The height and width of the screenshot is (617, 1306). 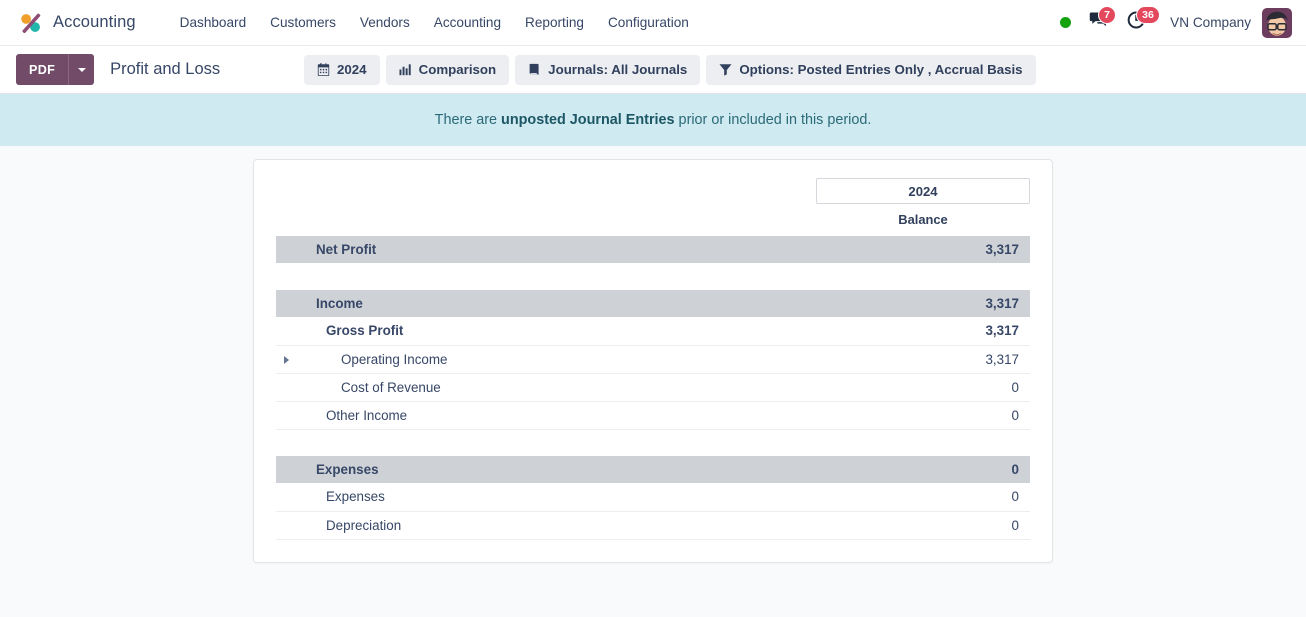 What do you see at coordinates (303, 23) in the screenshot?
I see `menu-item-customers: Customers` at bounding box center [303, 23].